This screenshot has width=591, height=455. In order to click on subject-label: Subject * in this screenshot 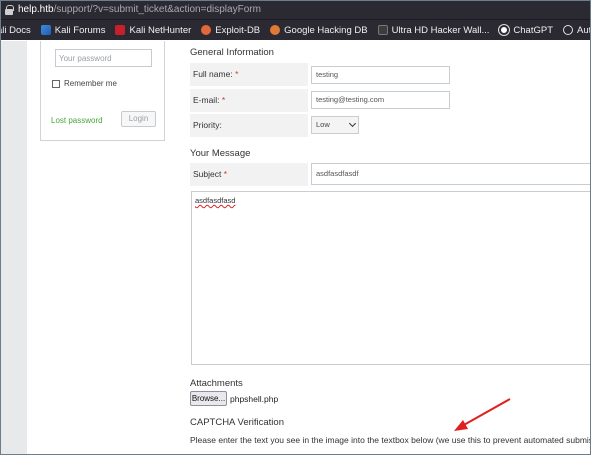, I will do `click(249, 174)`.